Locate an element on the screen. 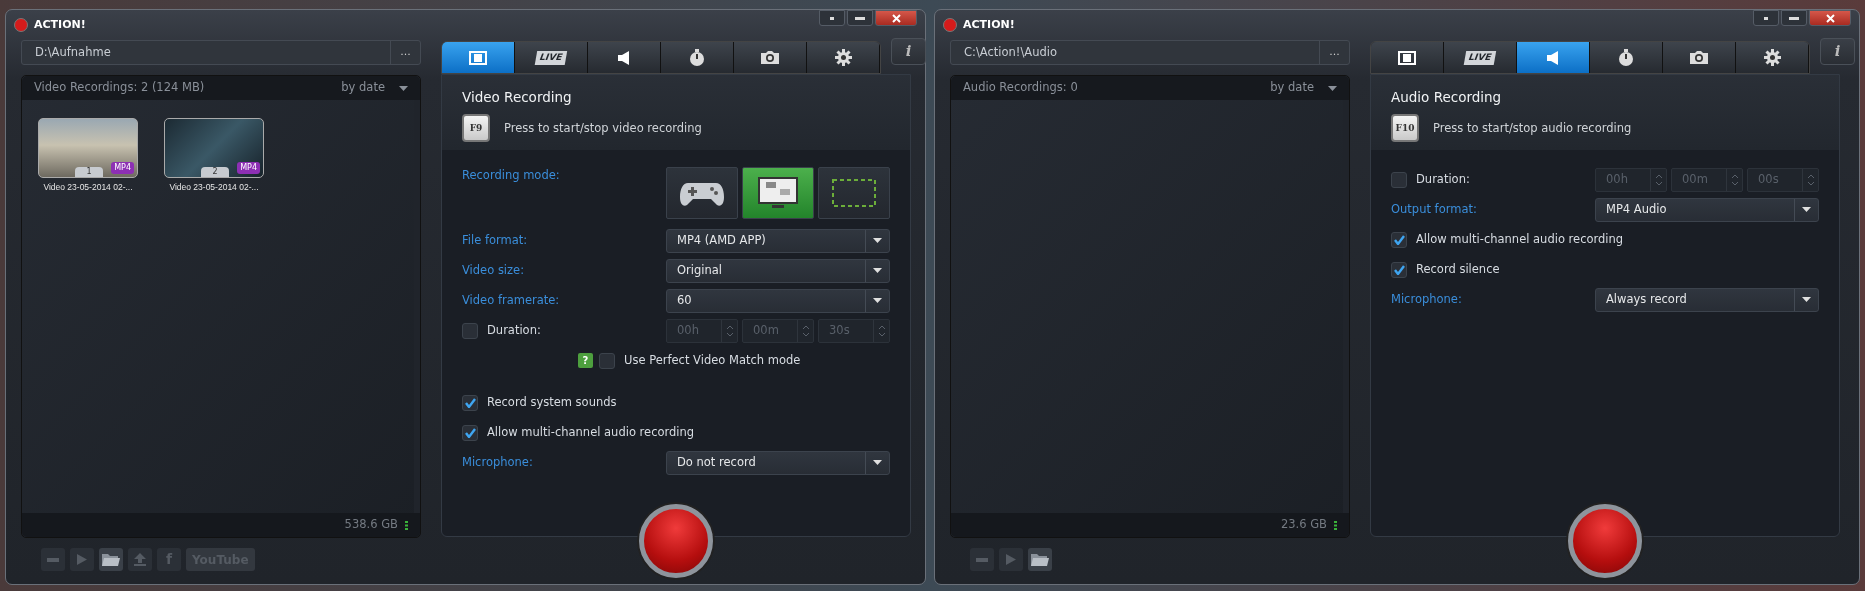 Image resolution: width=1865 pixels, height=591 pixels. thumbnail-number: 2 is located at coordinates (215, 172).